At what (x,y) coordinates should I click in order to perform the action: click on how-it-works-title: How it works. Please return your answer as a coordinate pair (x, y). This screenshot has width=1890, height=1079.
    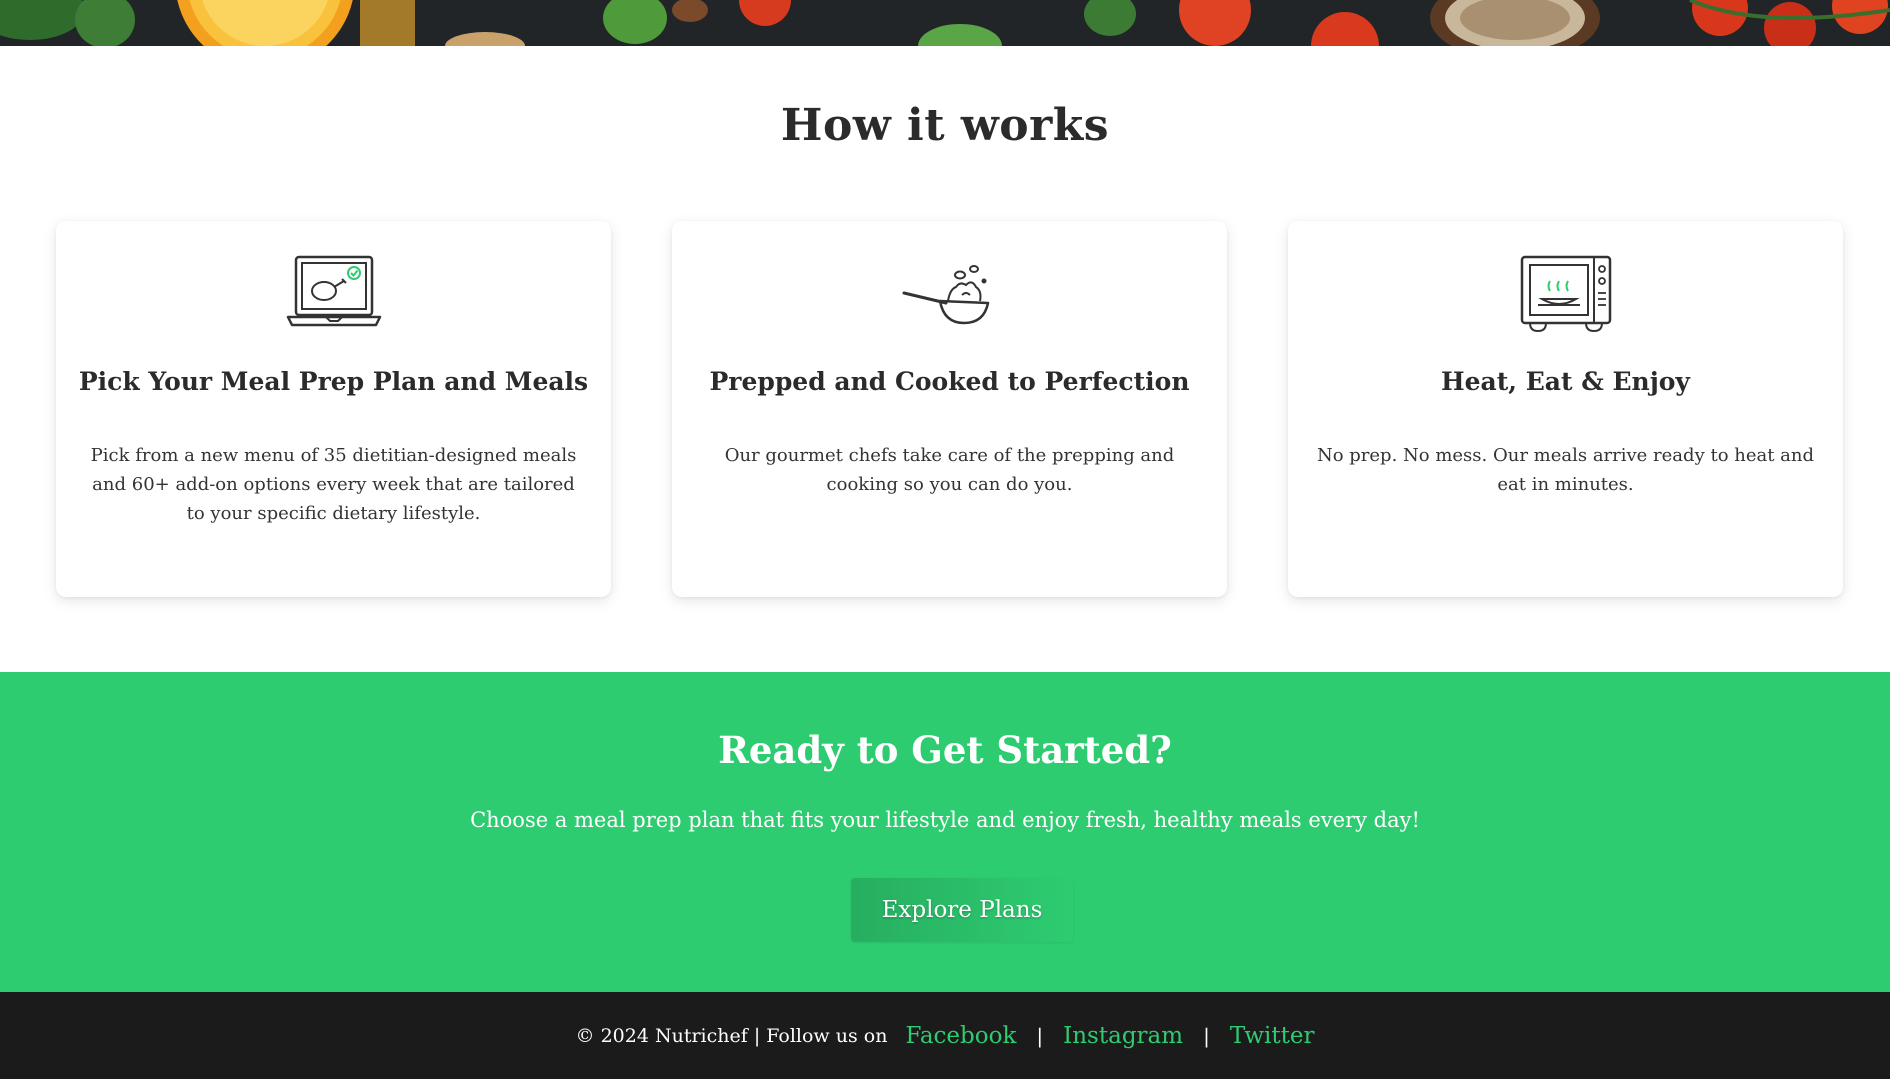
    Looking at the image, I should click on (945, 125).